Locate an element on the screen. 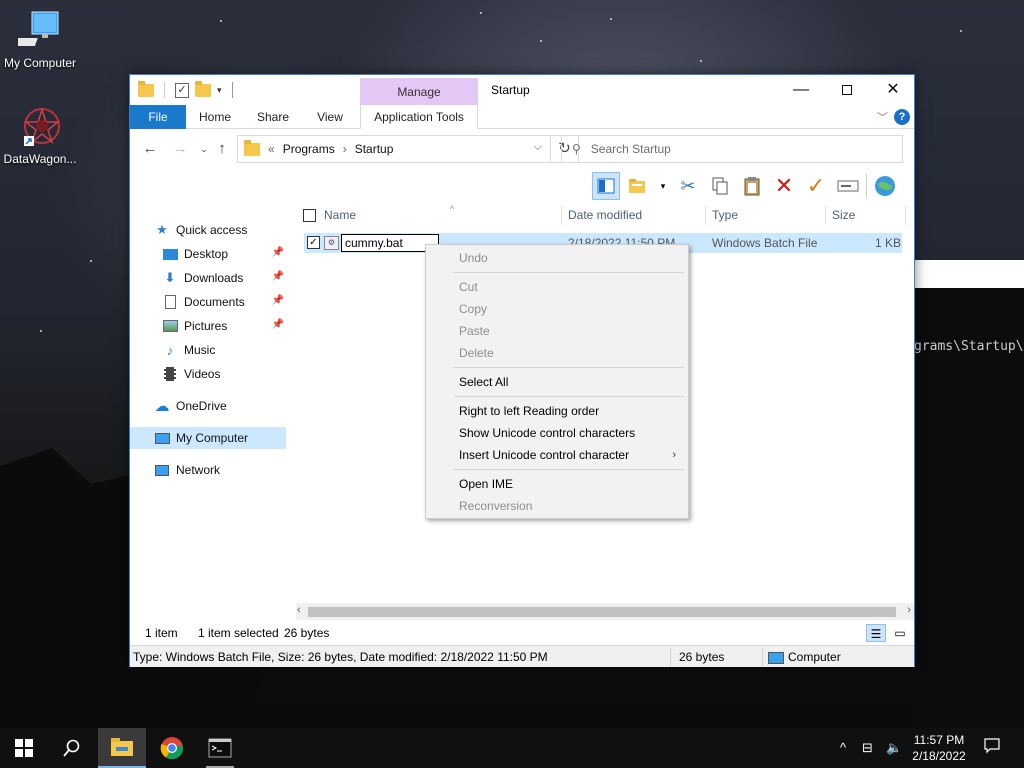  minimize-button: — is located at coordinates (801, 90).